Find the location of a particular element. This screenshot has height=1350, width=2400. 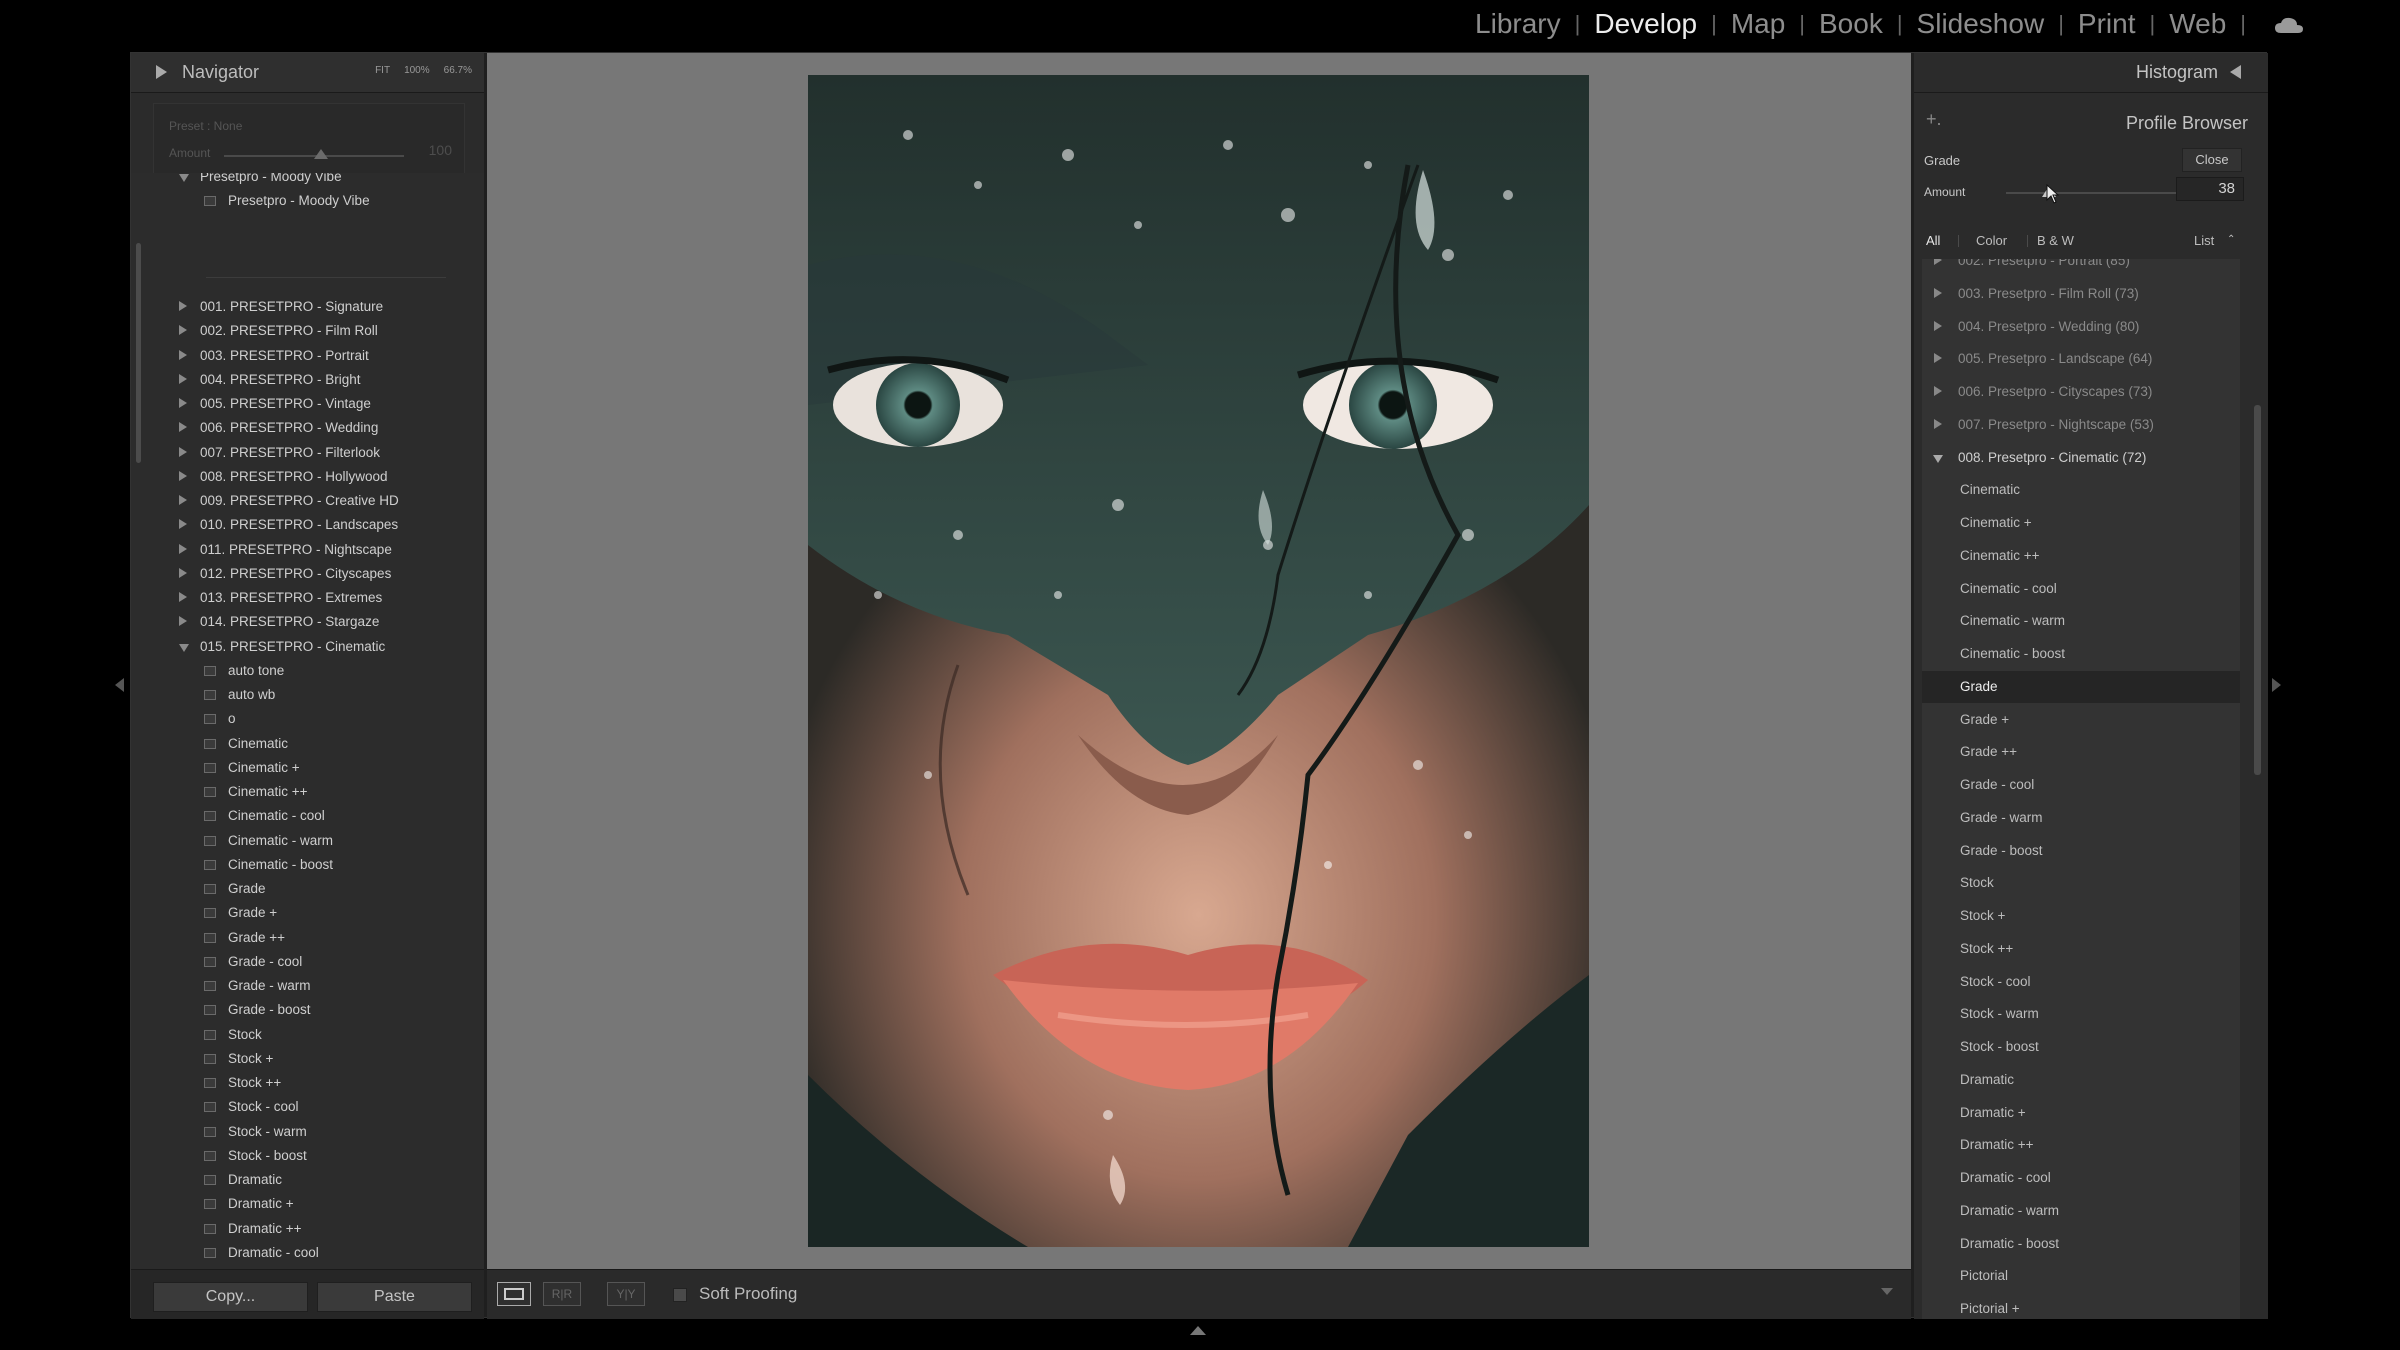

filter-color: Color is located at coordinates (1991, 240).